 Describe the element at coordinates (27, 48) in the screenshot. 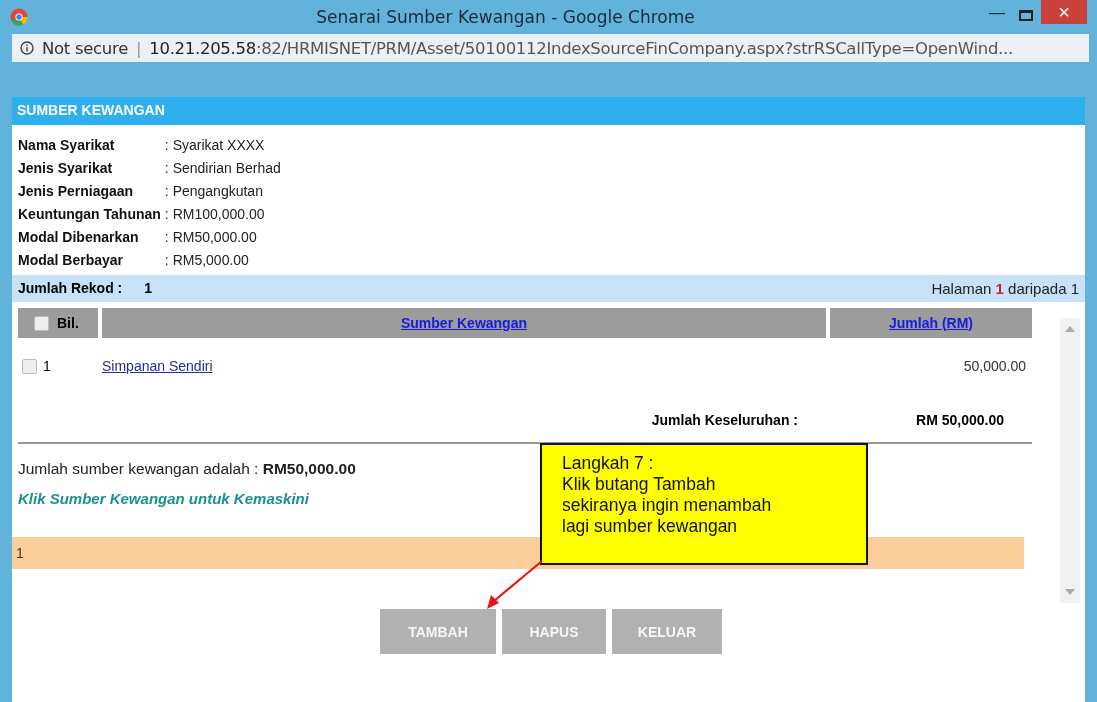

I see `info-icon` at that location.